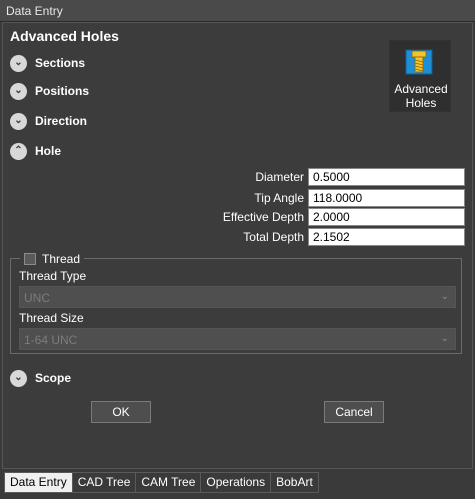 This screenshot has height=499, width=475. Describe the element at coordinates (421, 103) in the screenshot. I see `tool-label-line2: Holes` at that location.